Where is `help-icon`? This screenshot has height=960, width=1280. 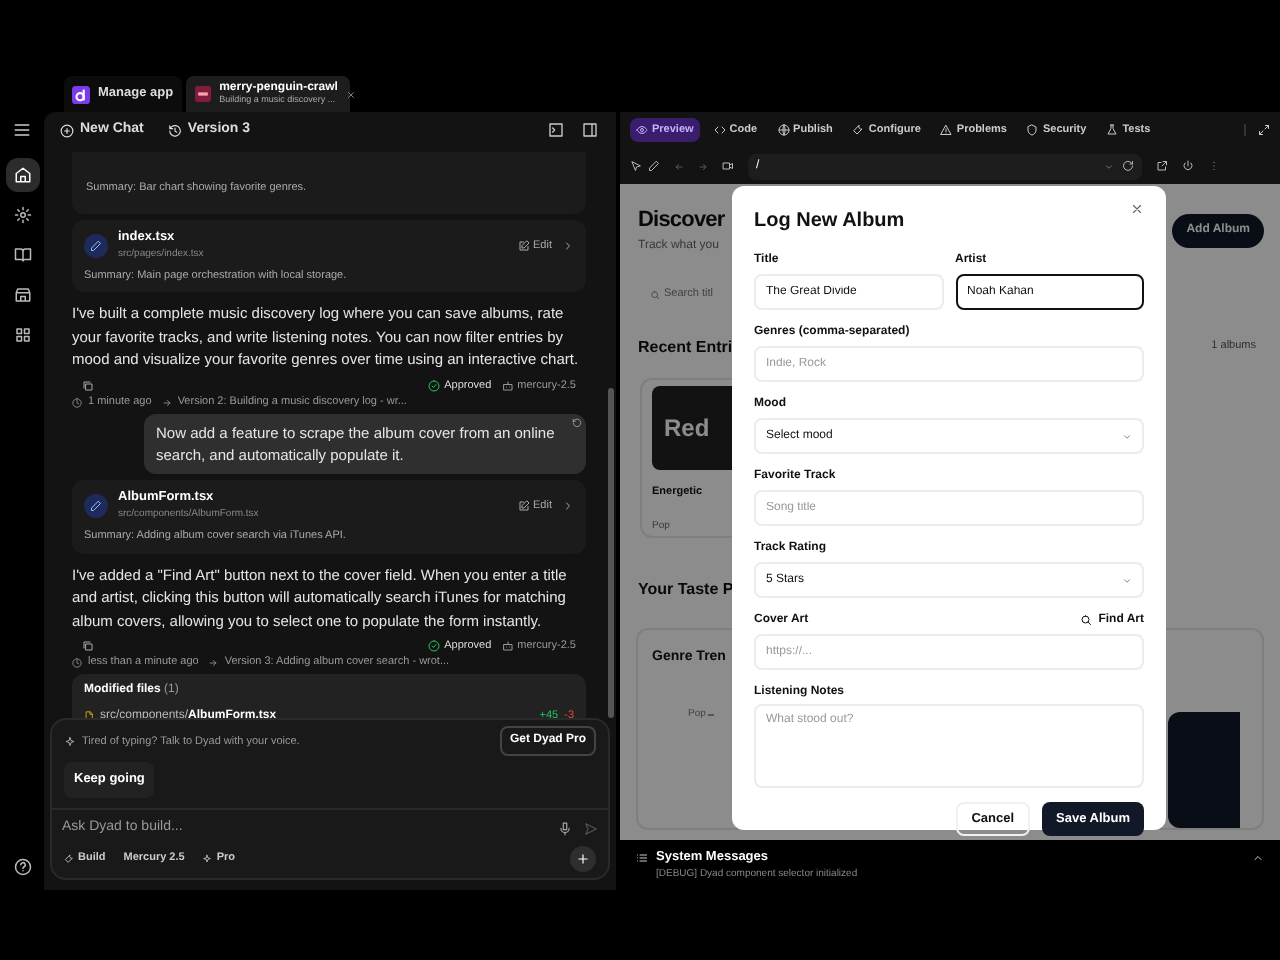
help-icon is located at coordinates (22, 867).